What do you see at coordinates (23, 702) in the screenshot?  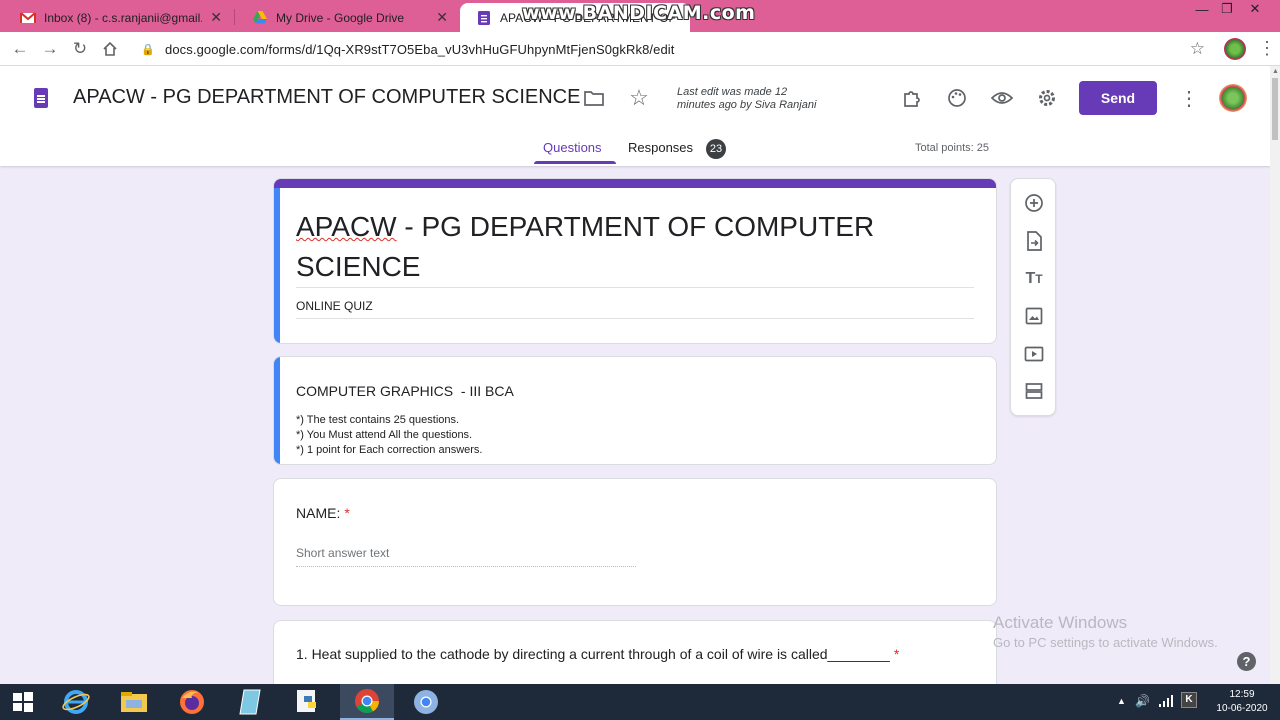 I see `windows-start-icon` at bounding box center [23, 702].